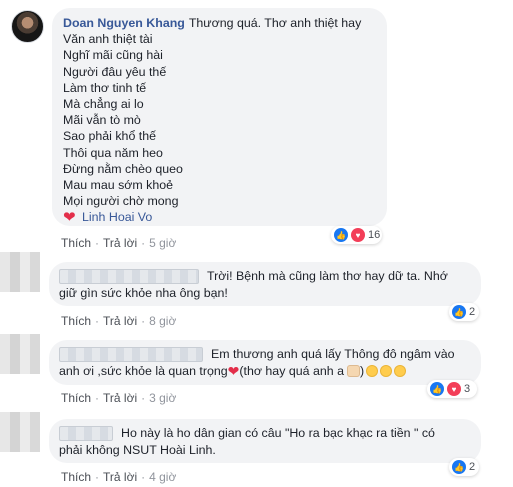 The image size is (513, 487). Describe the element at coordinates (108, 39) in the screenshot. I see `poem-line-2: Văn anh thiệt tài` at that location.